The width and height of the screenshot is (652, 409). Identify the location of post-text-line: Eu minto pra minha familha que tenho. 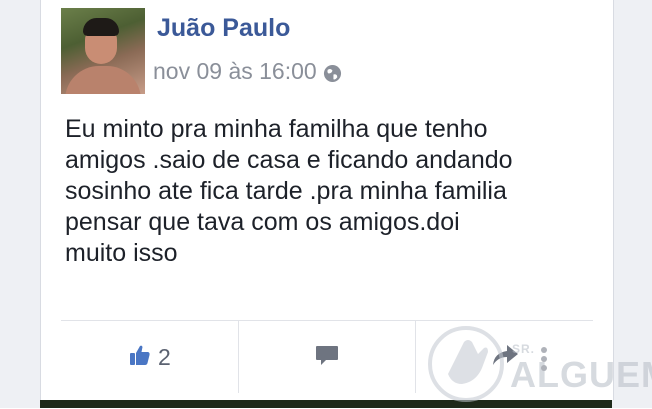
(276, 129).